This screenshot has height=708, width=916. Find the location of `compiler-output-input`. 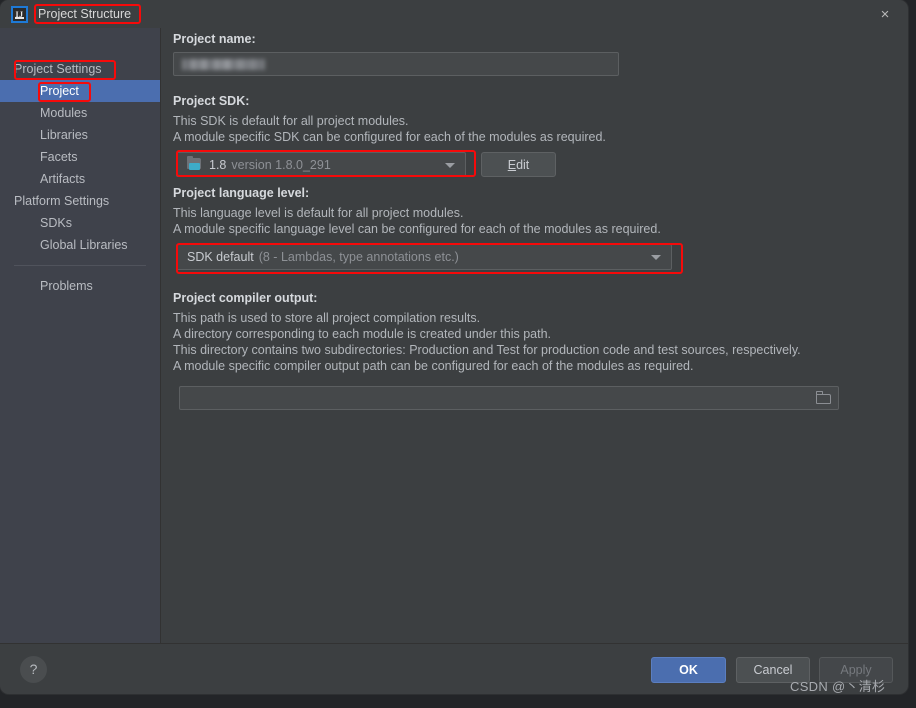

compiler-output-input is located at coordinates (509, 398).